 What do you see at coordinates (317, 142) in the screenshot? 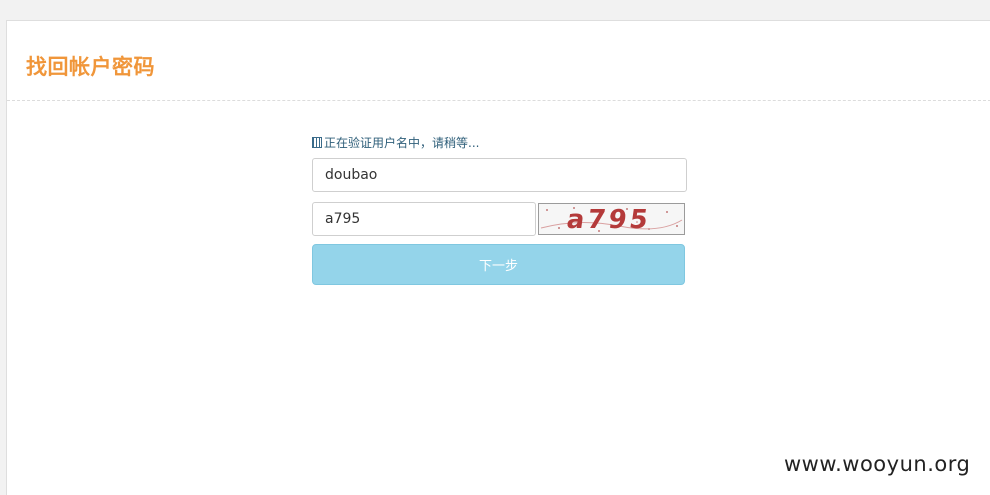
I see `loading-icon` at bounding box center [317, 142].